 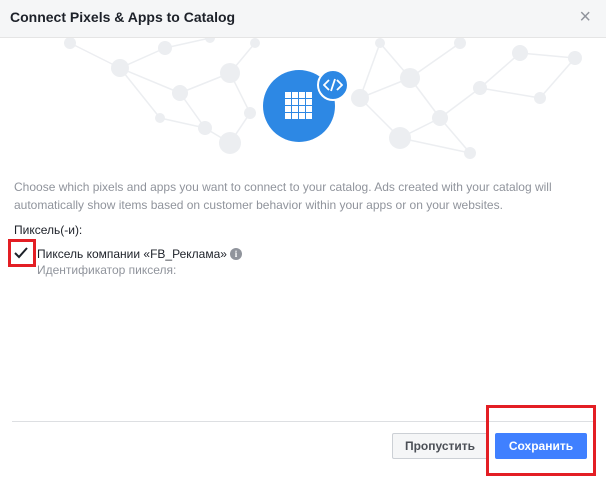 What do you see at coordinates (236, 254) in the screenshot?
I see `info-icon: i` at bounding box center [236, 254].